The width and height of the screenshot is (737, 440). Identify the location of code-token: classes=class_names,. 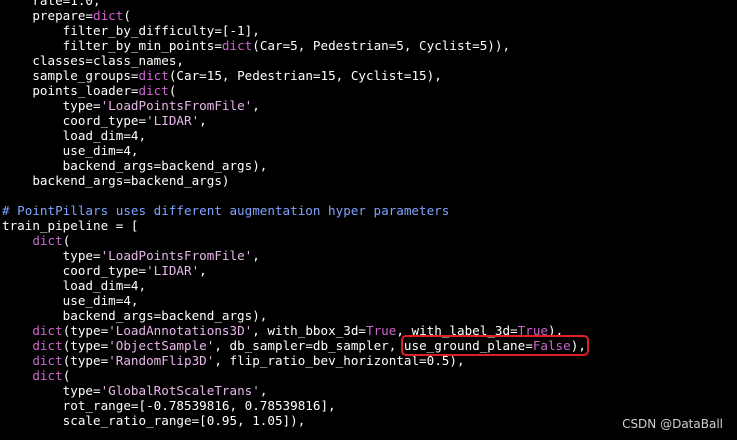
(108, 60).